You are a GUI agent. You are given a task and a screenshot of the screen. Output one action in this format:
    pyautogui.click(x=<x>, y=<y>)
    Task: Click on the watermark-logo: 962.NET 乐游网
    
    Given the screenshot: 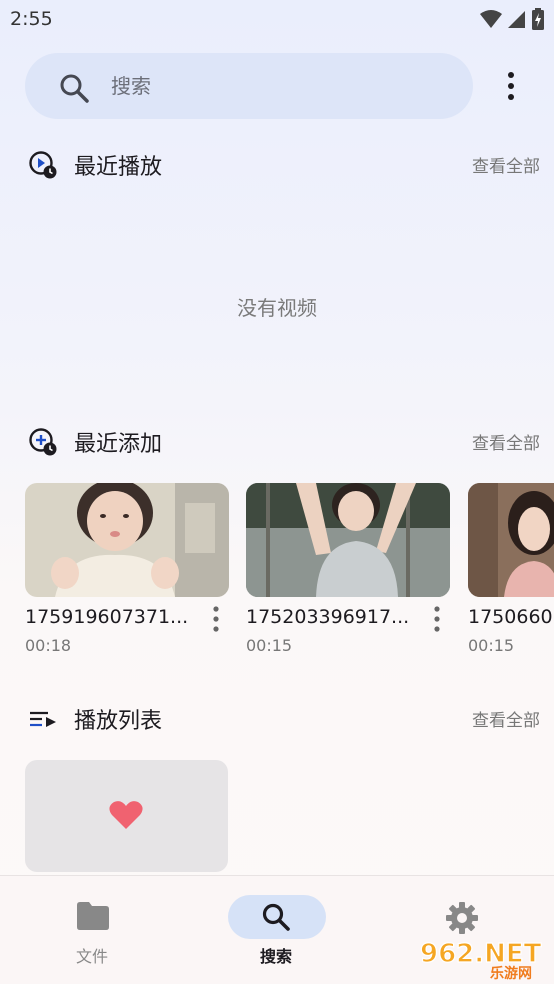 What is the action you would take?
    pyautogui.click(x=480, y=959)
    